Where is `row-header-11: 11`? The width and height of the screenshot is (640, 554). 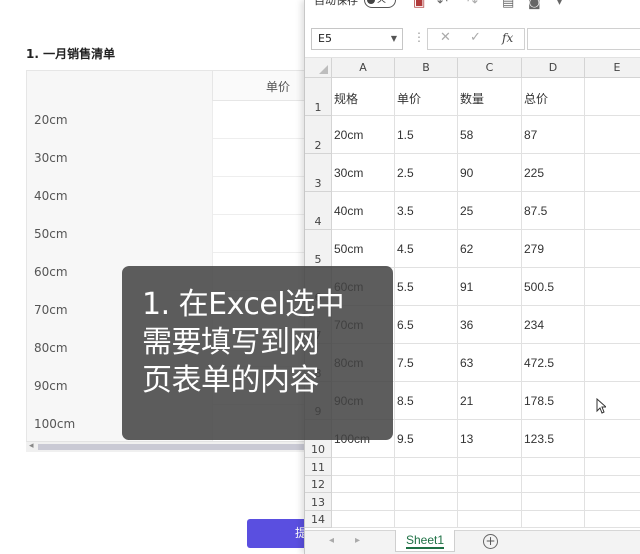 row-header-11: 11 is located at coordinates (318, 467).